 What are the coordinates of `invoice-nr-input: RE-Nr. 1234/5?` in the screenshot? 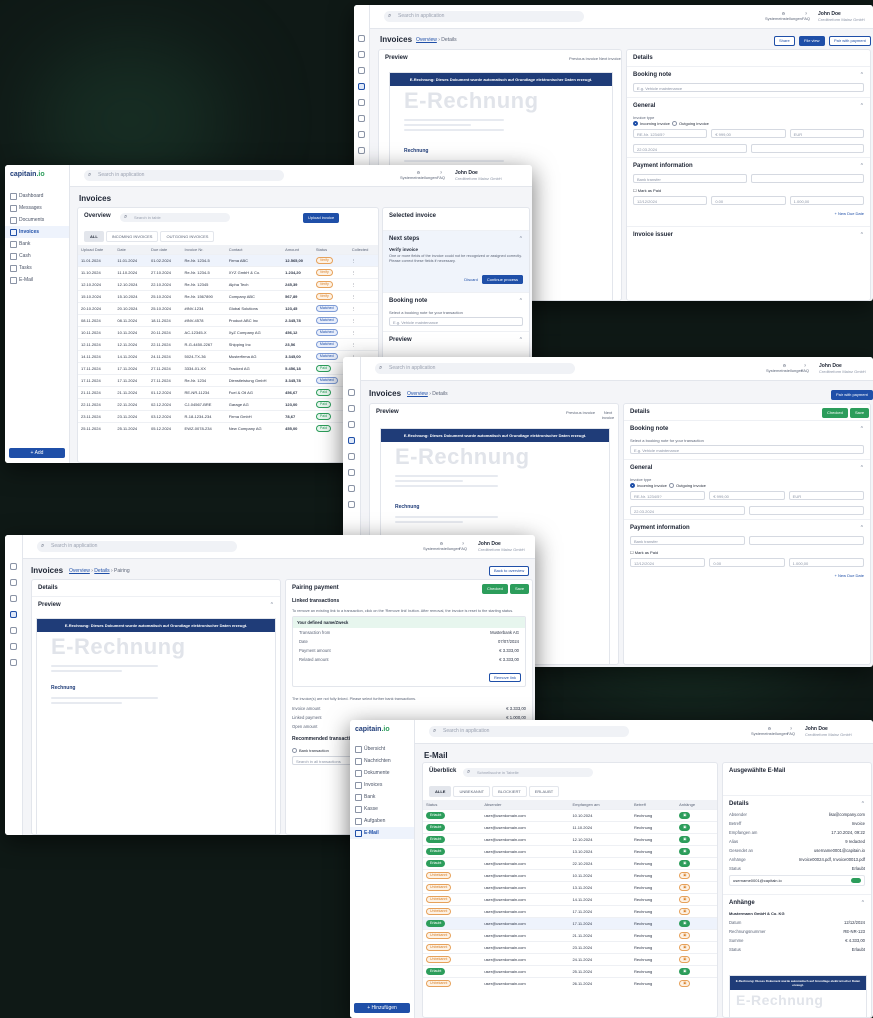 It's located at (668, 496).